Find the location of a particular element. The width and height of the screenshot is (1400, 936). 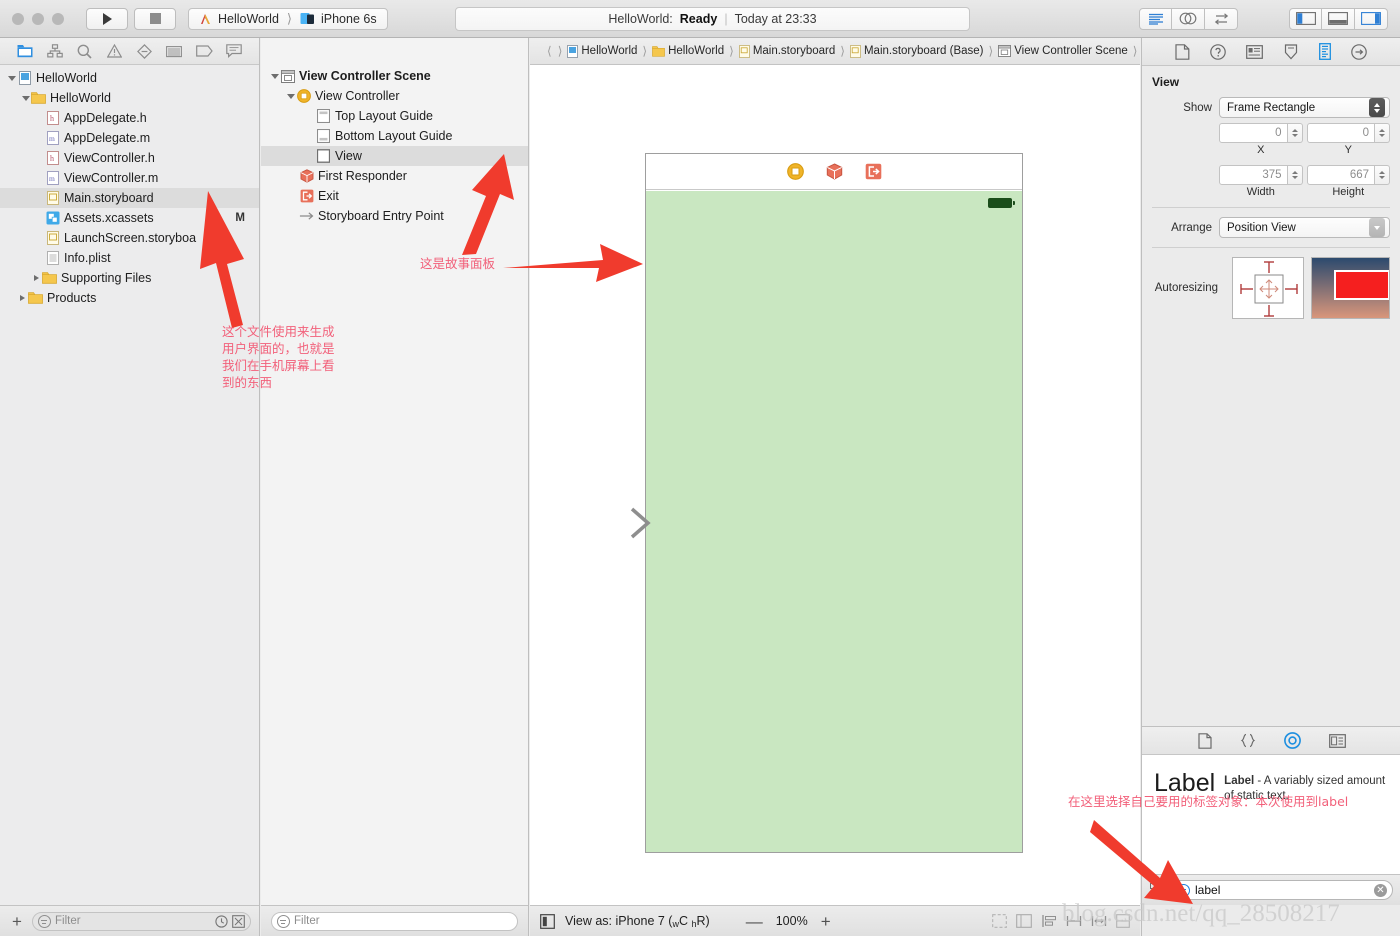

tree-row-file: h ViewController.h is located at coordinates (129, 158).